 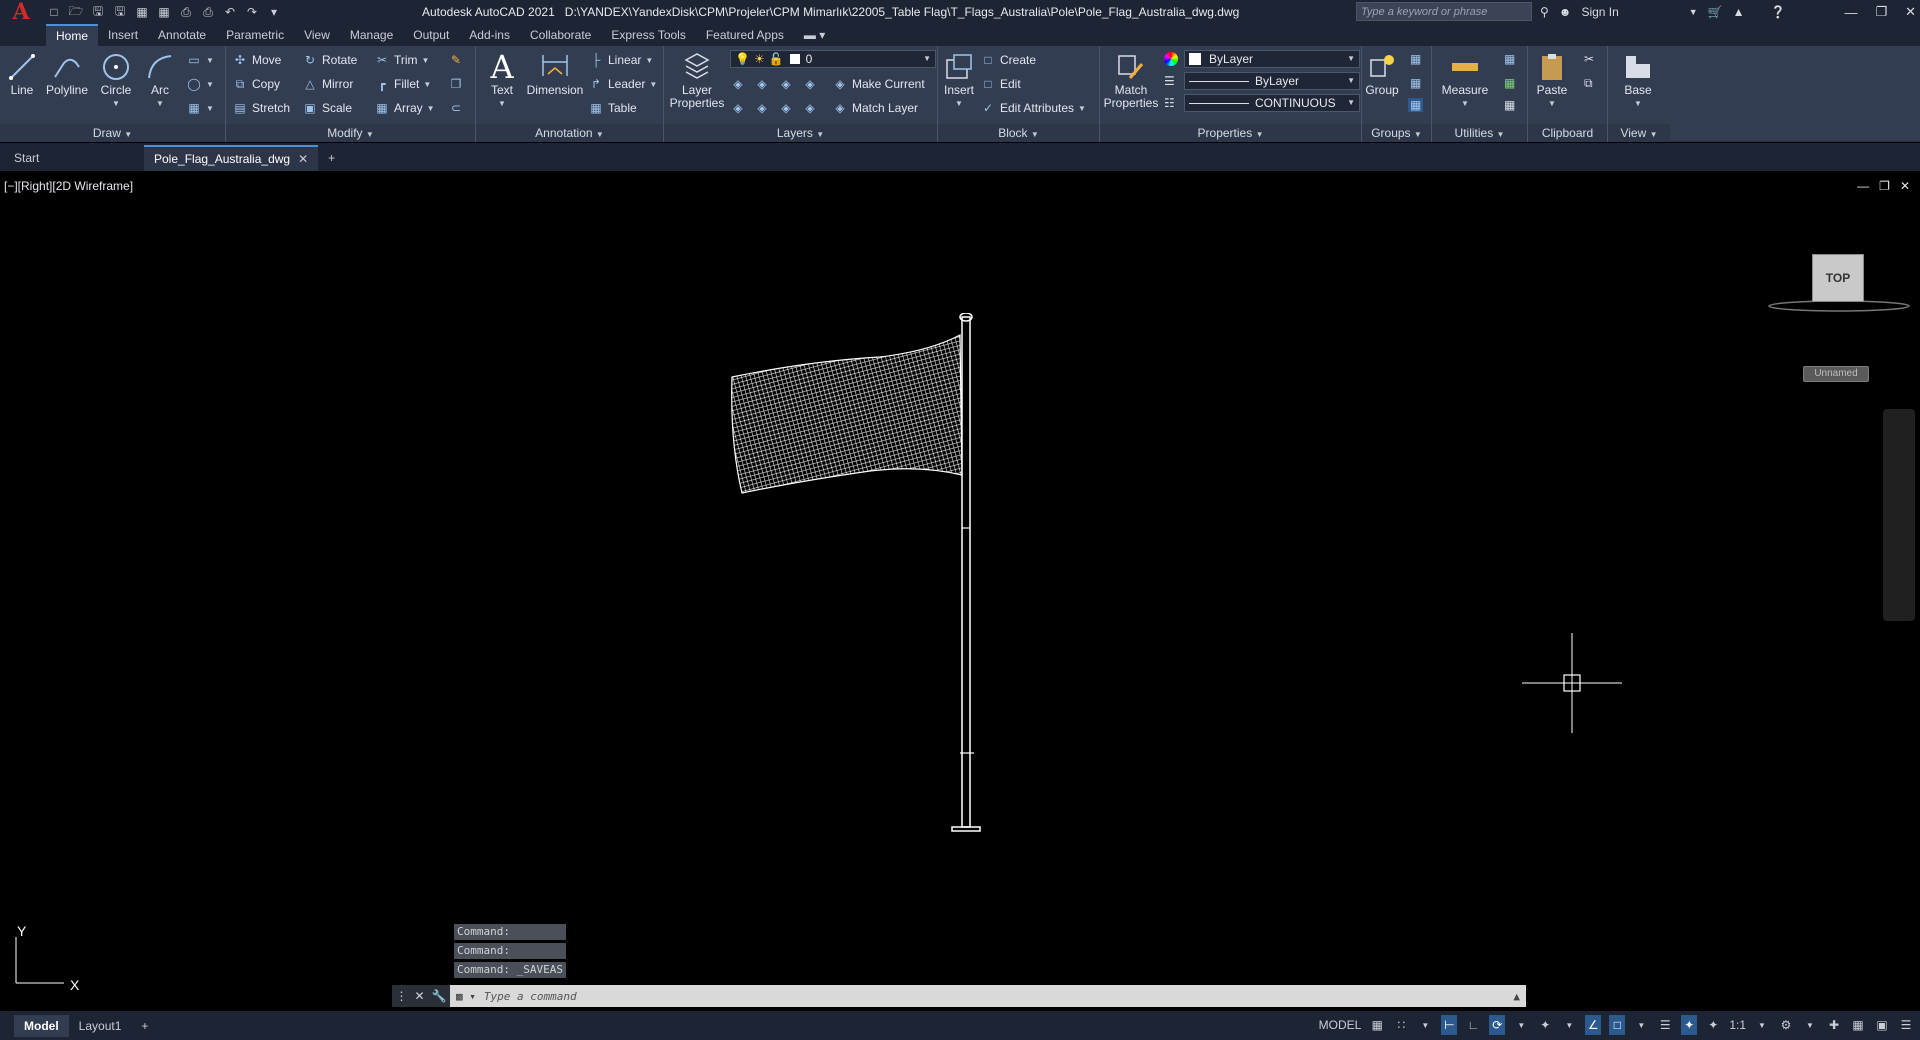 I want to click on print-icon: ⎙, so click(x=208, y=12).